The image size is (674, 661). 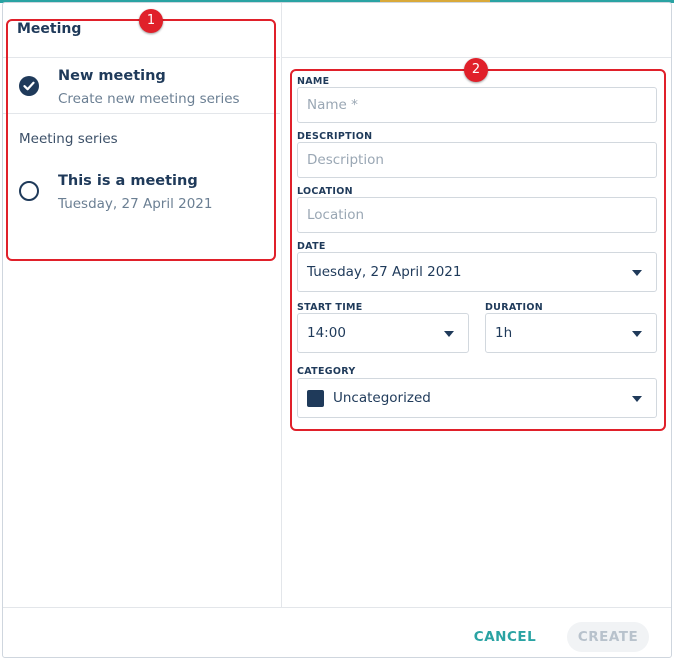 I want to click on duration-value: 1h, so click(x=504, y=333).